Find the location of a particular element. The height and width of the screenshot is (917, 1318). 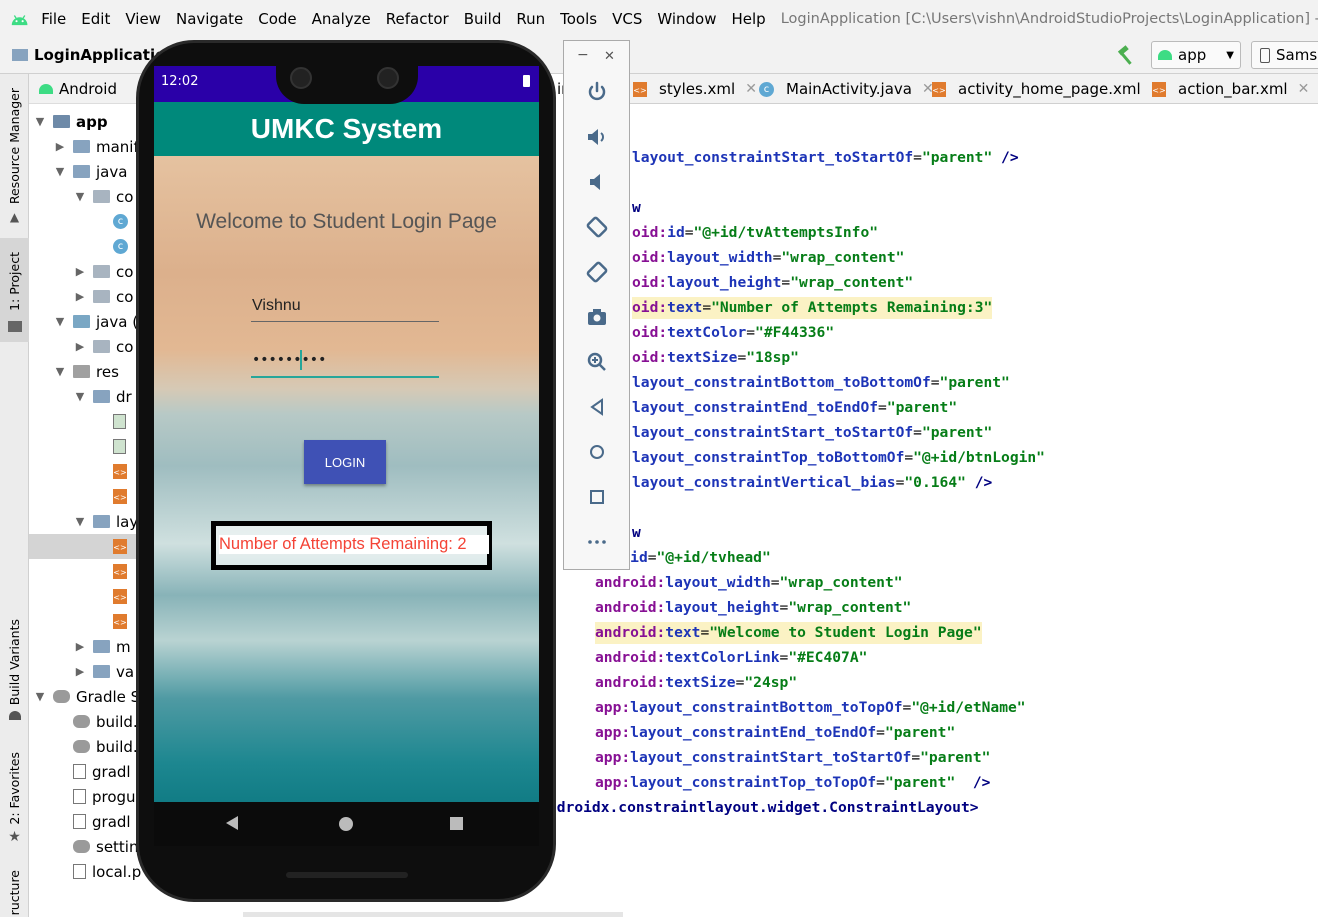

volume-up-icon is located at coordinates (597, 137).